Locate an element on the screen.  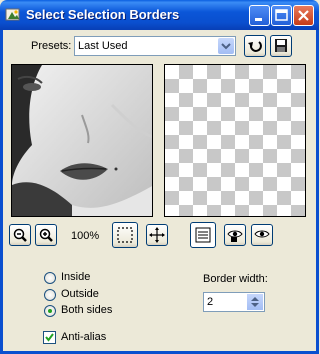
anti-alias-label: Anti-alias is located at coordinates (83, 337).